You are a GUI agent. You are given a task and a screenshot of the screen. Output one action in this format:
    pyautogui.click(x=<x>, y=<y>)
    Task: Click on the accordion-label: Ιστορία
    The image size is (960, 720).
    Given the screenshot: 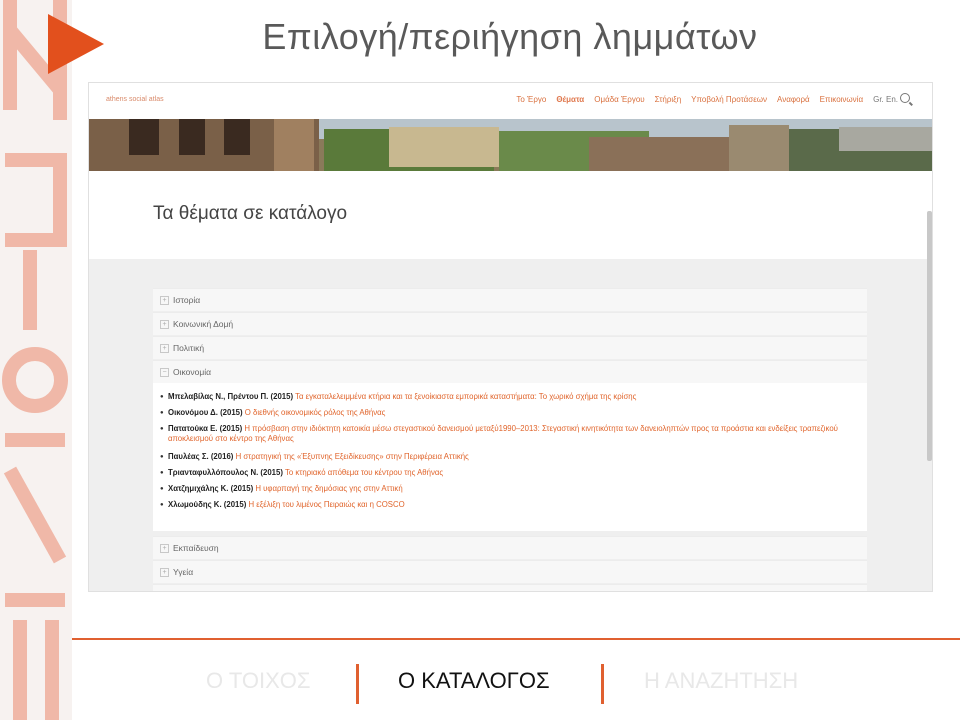 What is the action you would take?
    pyautogui.click(x=187, y=300)
    